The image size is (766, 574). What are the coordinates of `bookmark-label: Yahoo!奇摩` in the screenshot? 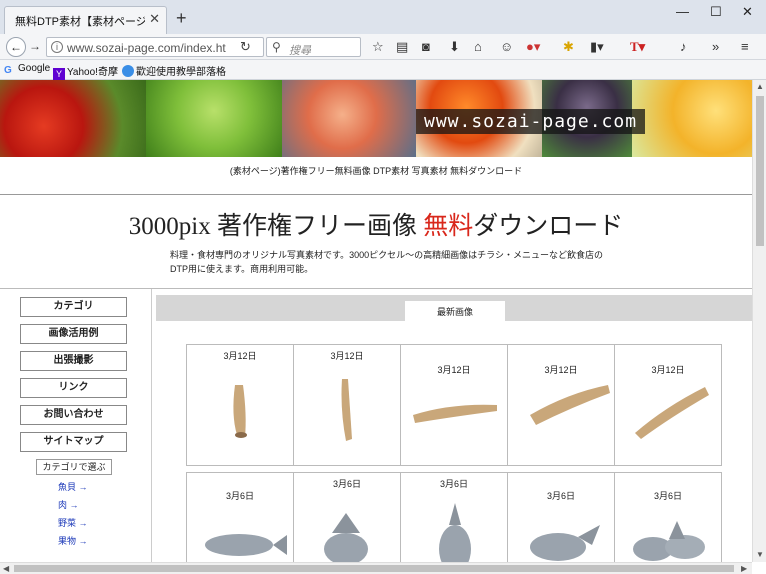 It's located at (92, 72).